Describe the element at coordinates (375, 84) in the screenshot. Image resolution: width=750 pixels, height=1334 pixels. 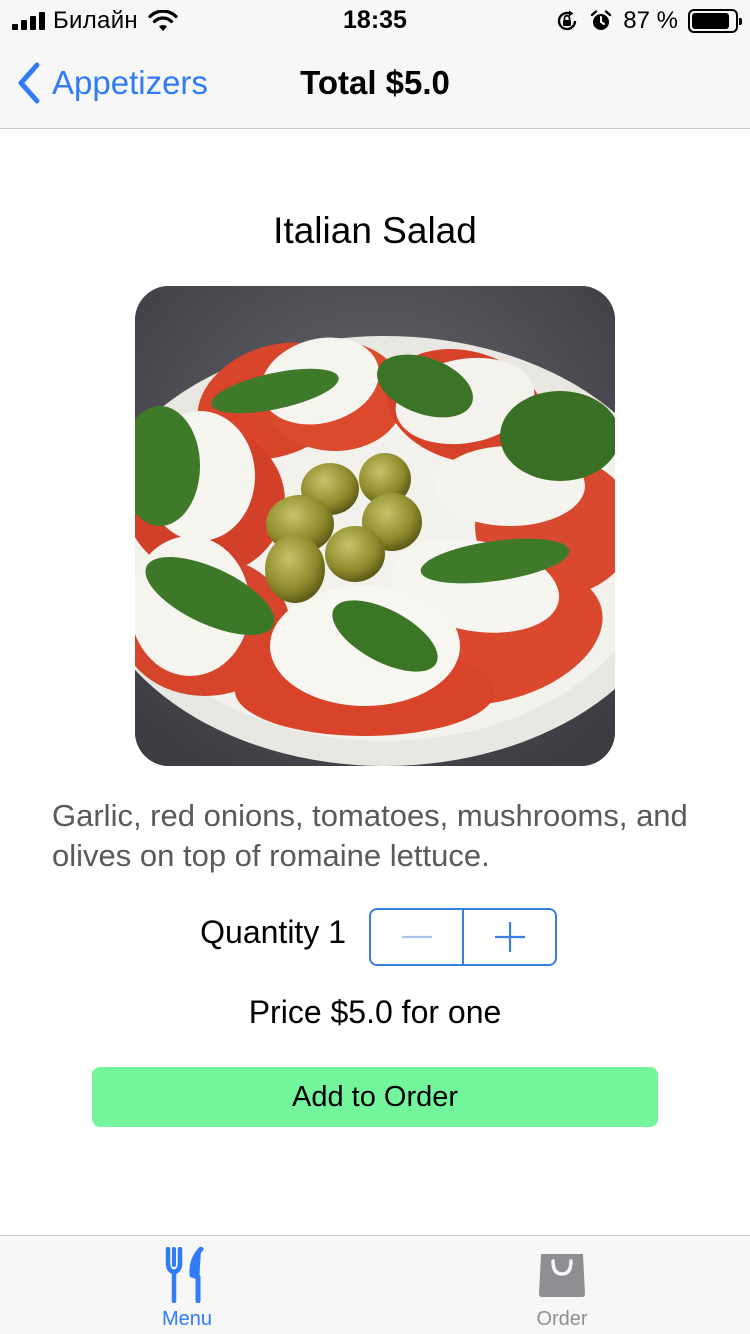
I see `navigation-bar: Appetizers Total $5.0` at that location.